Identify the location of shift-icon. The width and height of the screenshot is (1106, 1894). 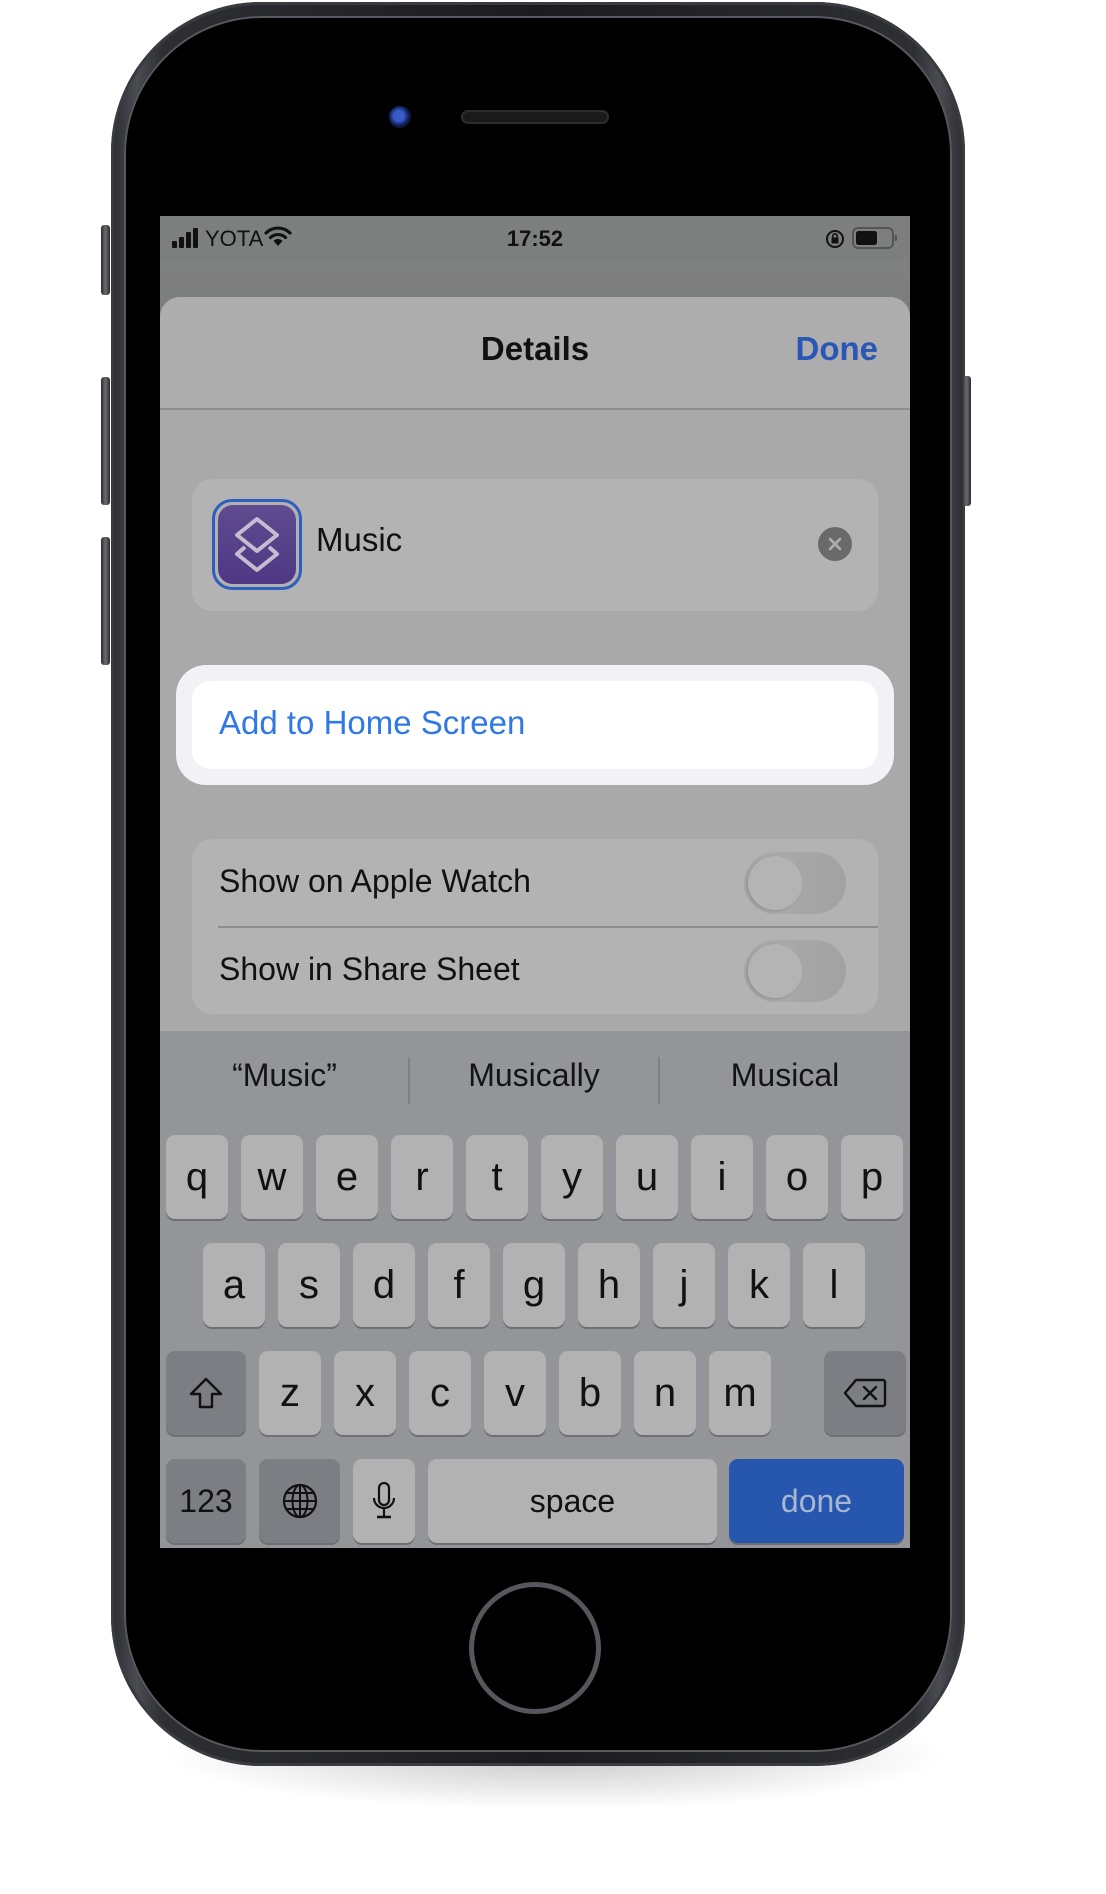
(206, 1393).